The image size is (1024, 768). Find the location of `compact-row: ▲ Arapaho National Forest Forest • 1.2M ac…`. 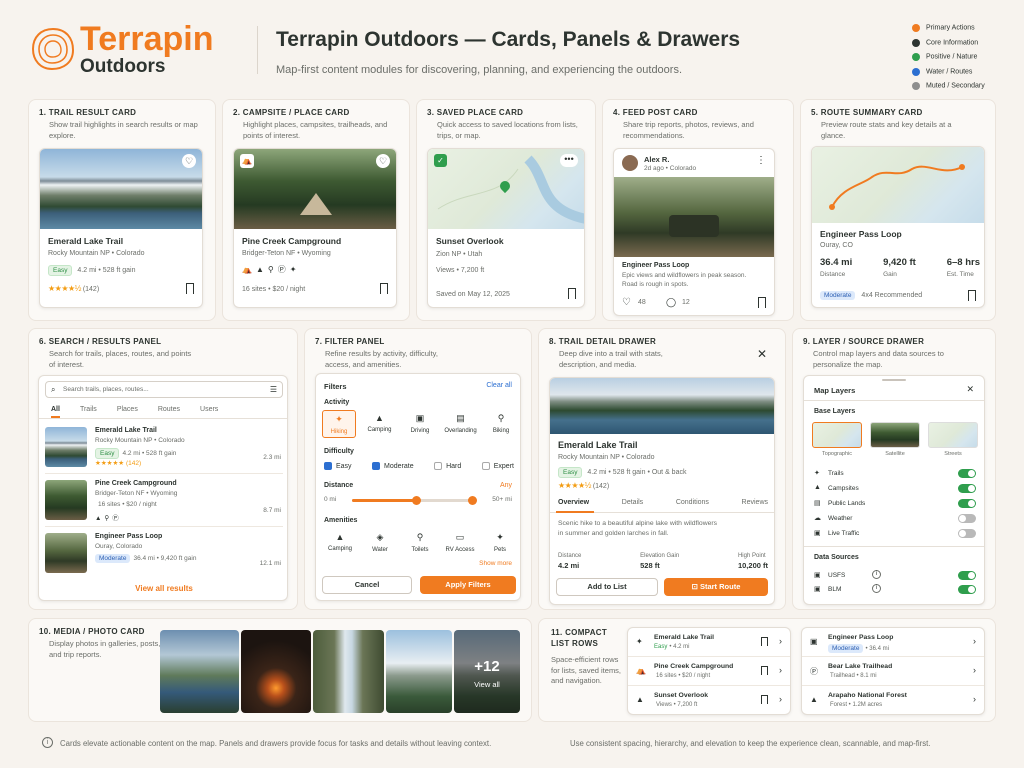

compact-row: ▲ Arapaho National Forest Forest • 1.2M ac… is located at coordinates (893, 700).